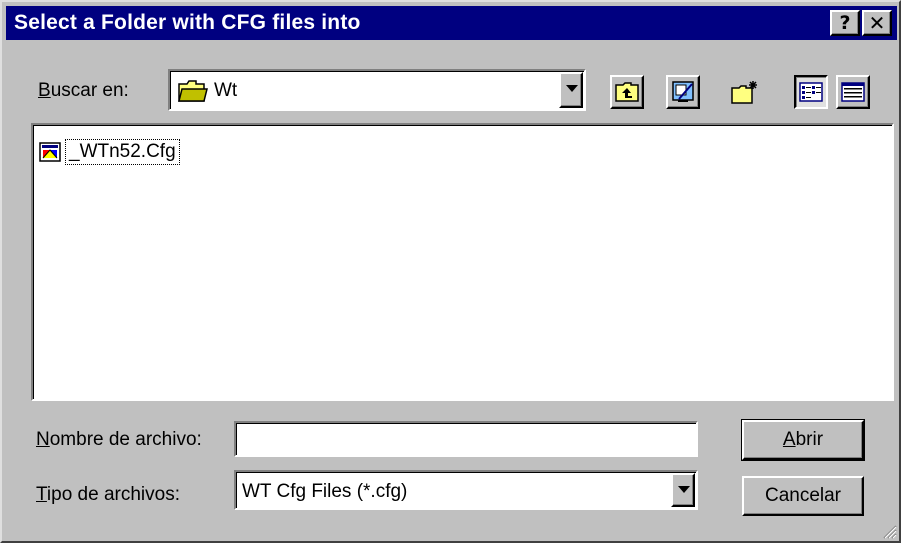 The image size is (901, 543). I want to click on close-button: ✕, so click(877, 23).